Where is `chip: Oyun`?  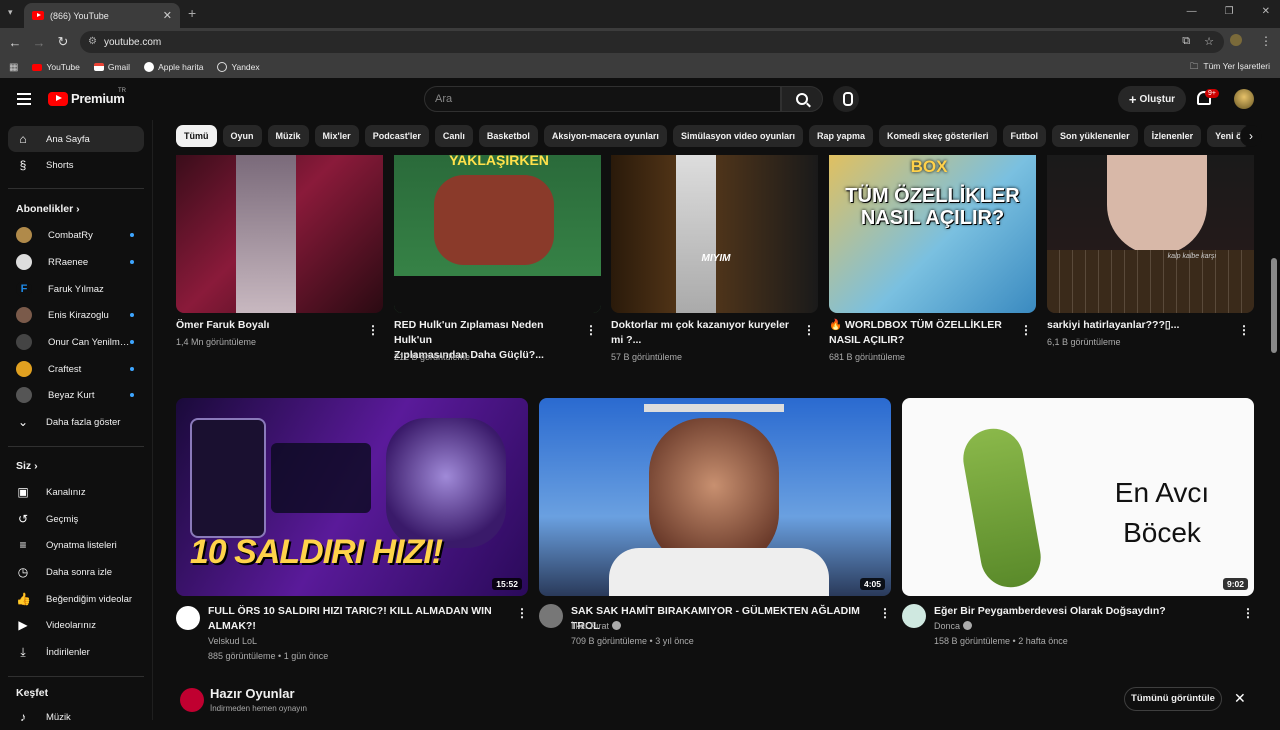
chip: Oyun is located at coordinates (242, 136).